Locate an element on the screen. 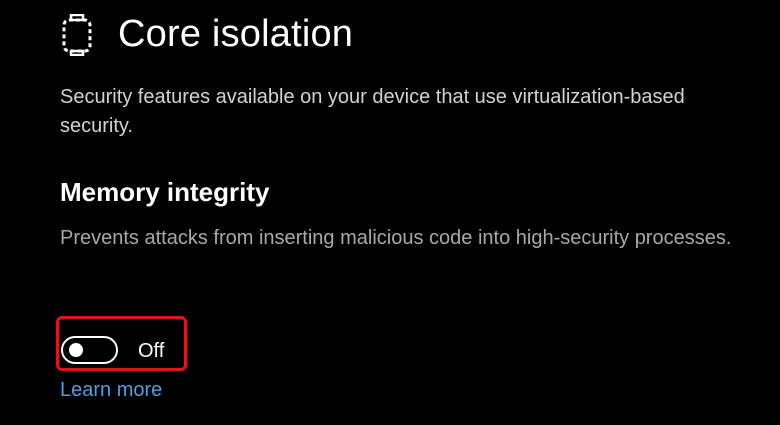 This screenshot has height=425, width=780. learn-more-link: Learn more is located at coordinates (111, 390).